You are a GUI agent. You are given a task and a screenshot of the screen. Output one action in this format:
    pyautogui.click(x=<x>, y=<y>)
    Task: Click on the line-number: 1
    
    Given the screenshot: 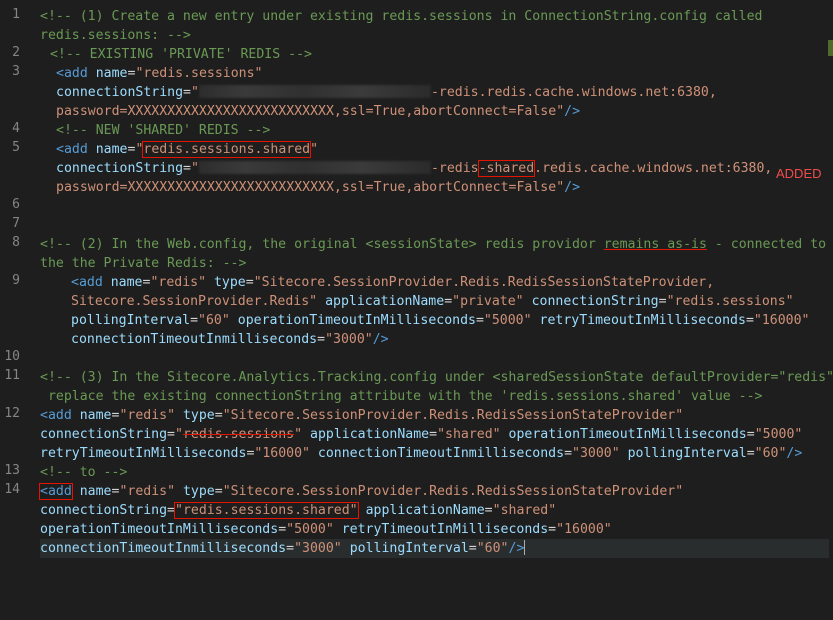 What is the action you would take?
    pyautogui.click(x=16, y=14)
    